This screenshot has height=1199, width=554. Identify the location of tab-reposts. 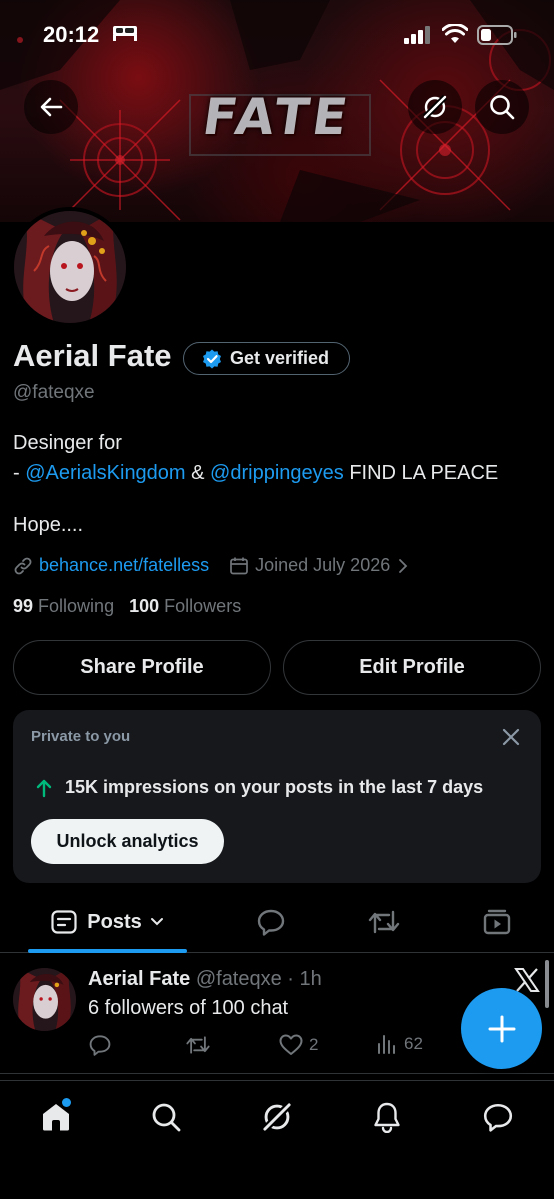
(384, 922).